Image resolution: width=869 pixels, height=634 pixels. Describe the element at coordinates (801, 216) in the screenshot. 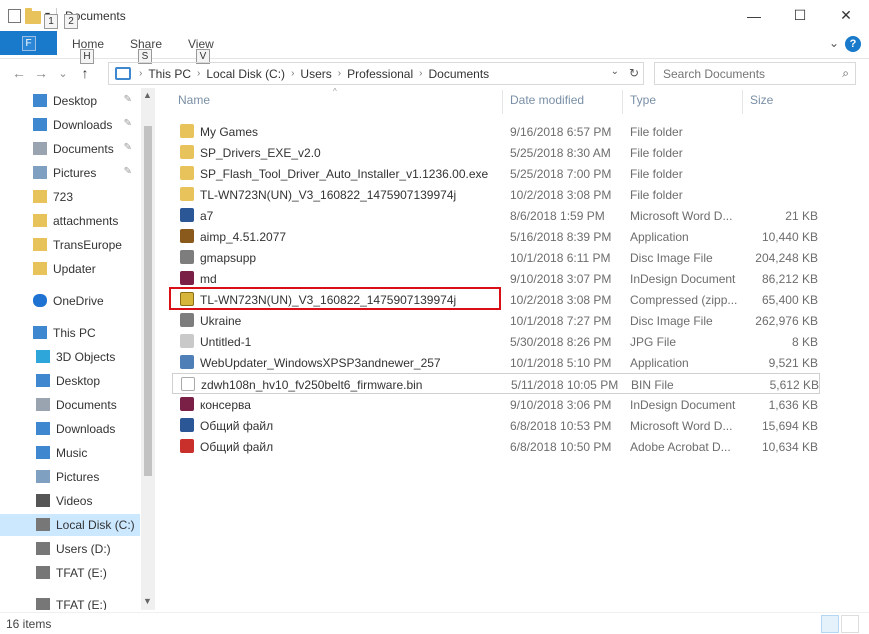

I see `file-size: 21 KB` at that location.